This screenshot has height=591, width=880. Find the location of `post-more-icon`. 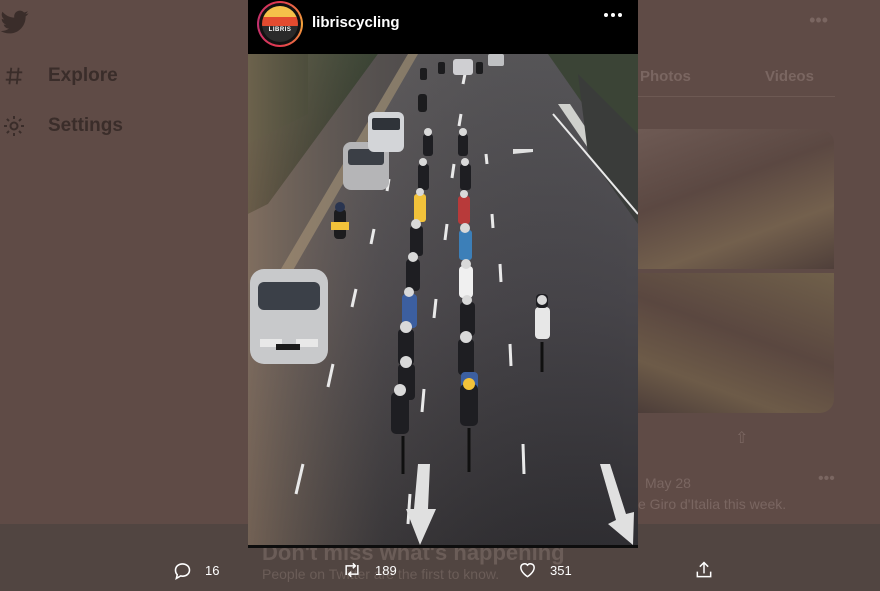

post-more-icon is located at coordinates (613, 15).